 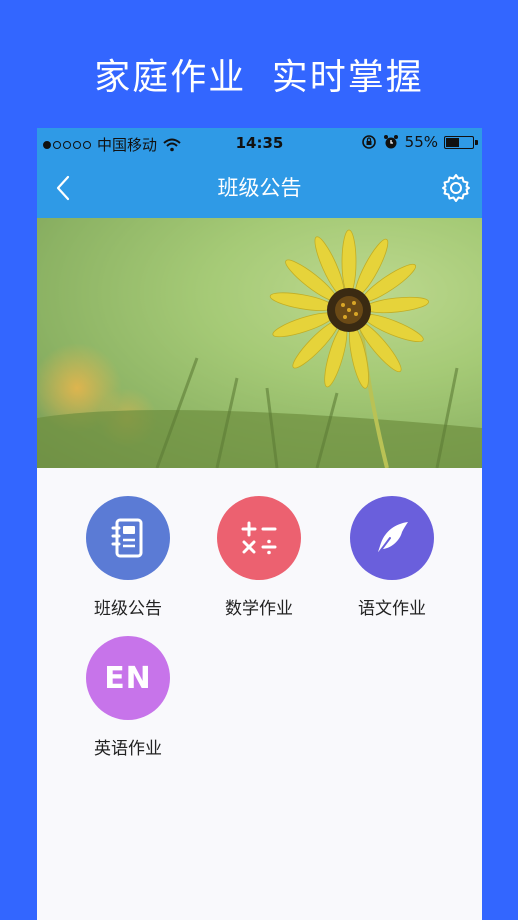 I want to click on math-symbols-icon, so click(x=259, y=538).